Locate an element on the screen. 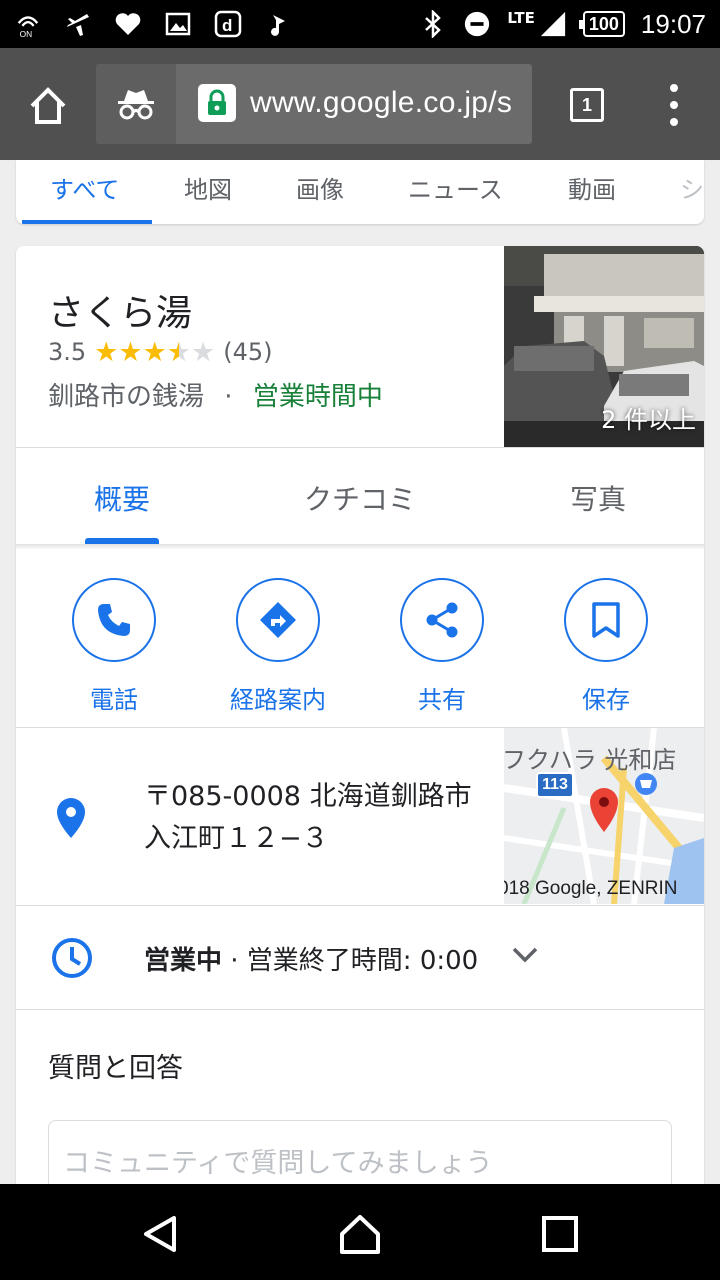  phone-icon is located at coordinates (114, 620).